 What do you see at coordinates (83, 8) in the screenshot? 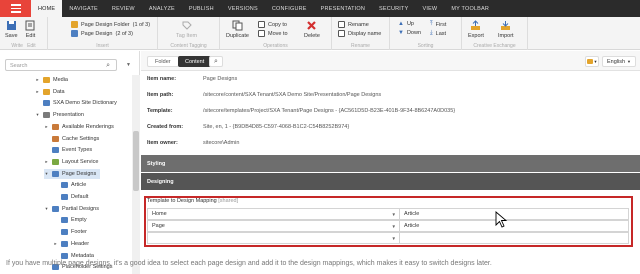
I see `tab-navigate: NAVIGATE` at bounding box center [83, 8].